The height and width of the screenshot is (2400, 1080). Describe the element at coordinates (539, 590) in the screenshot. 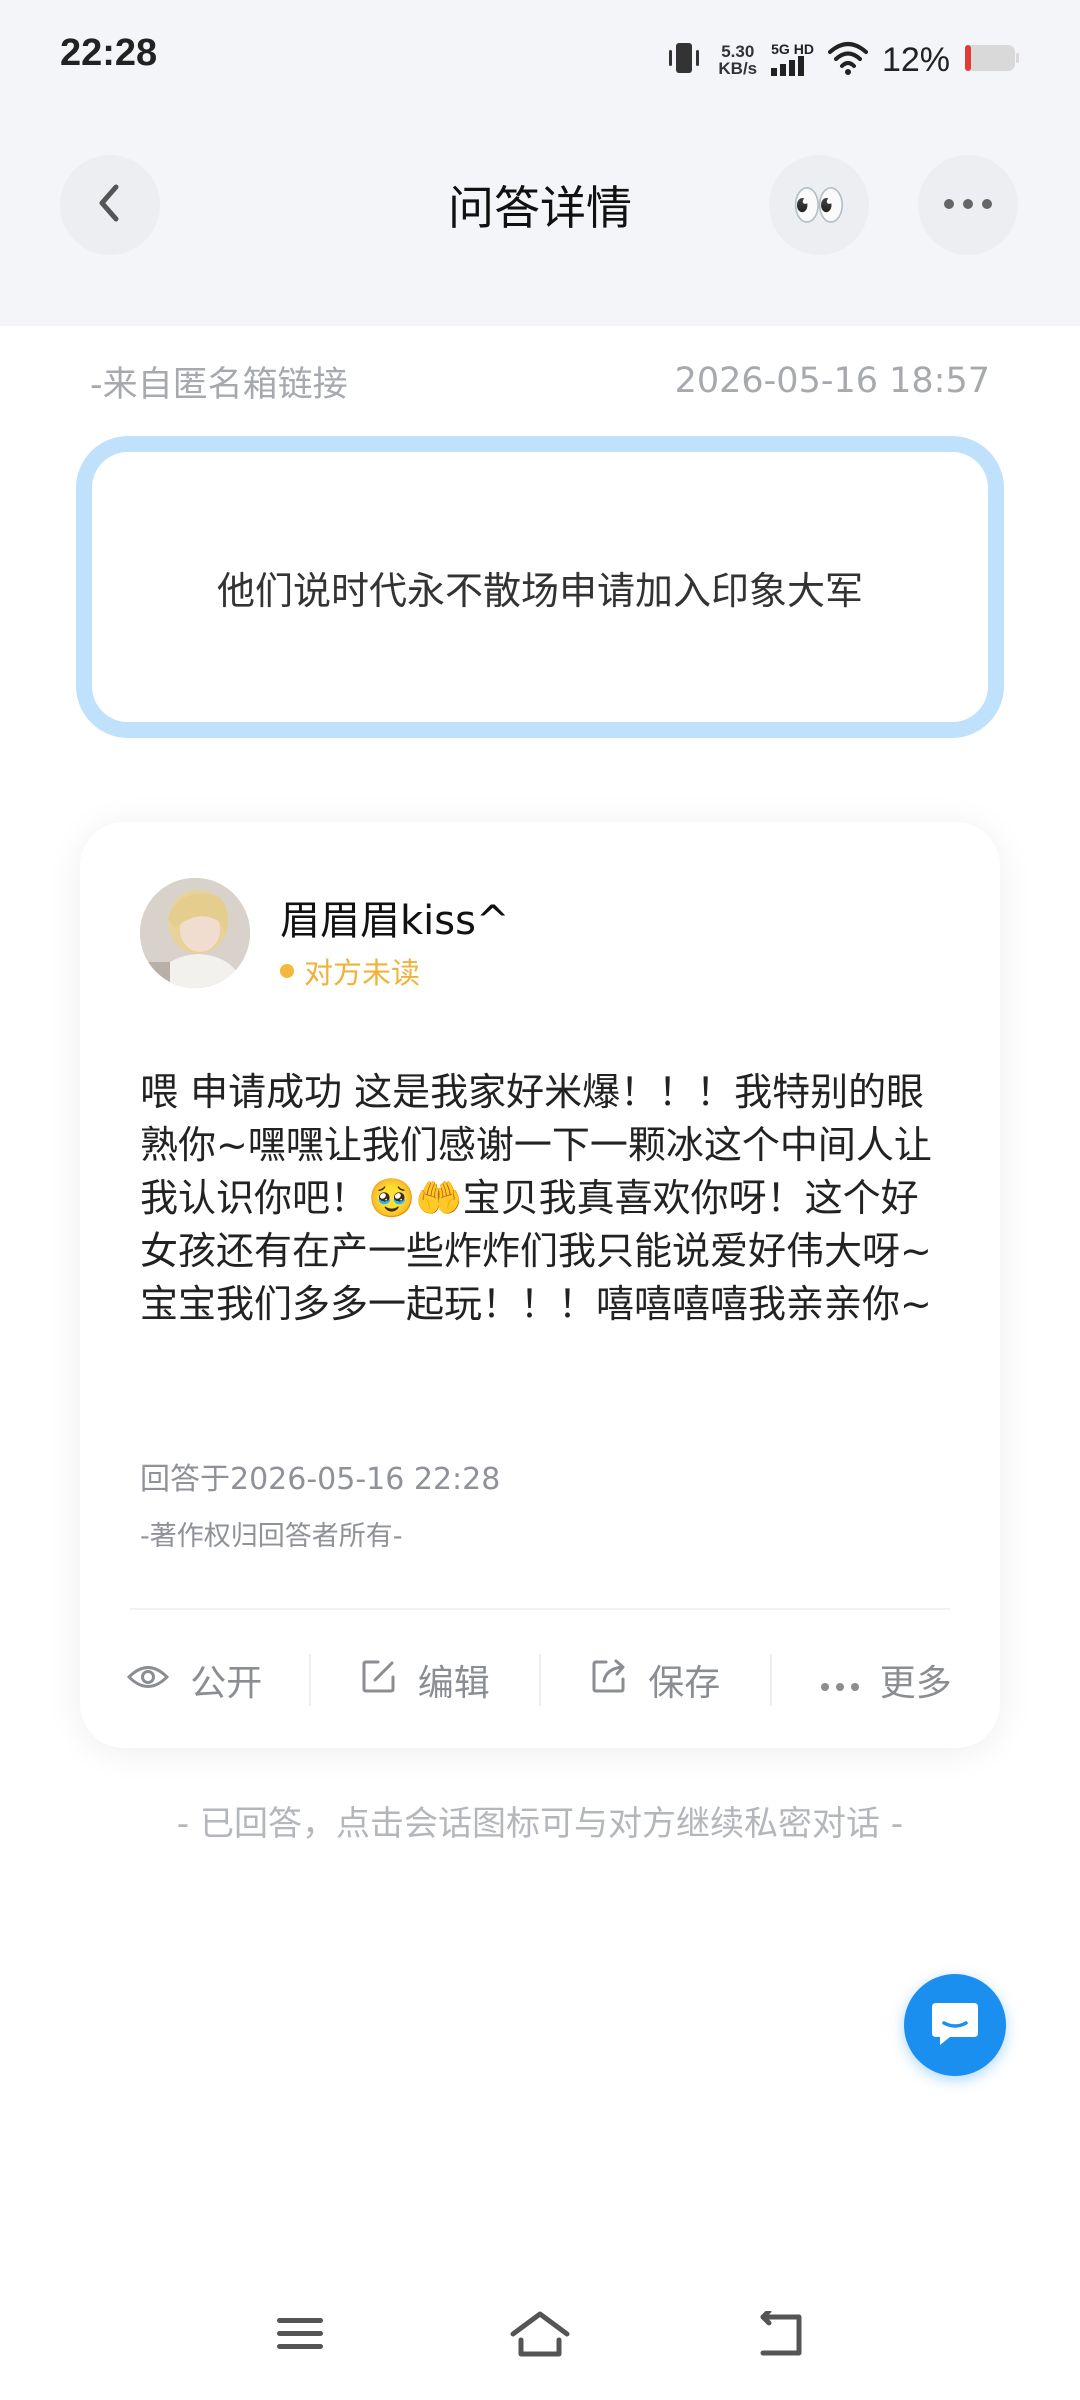

I see `question-text: 他们说时代永不散场申请加入印象大军` at that location.